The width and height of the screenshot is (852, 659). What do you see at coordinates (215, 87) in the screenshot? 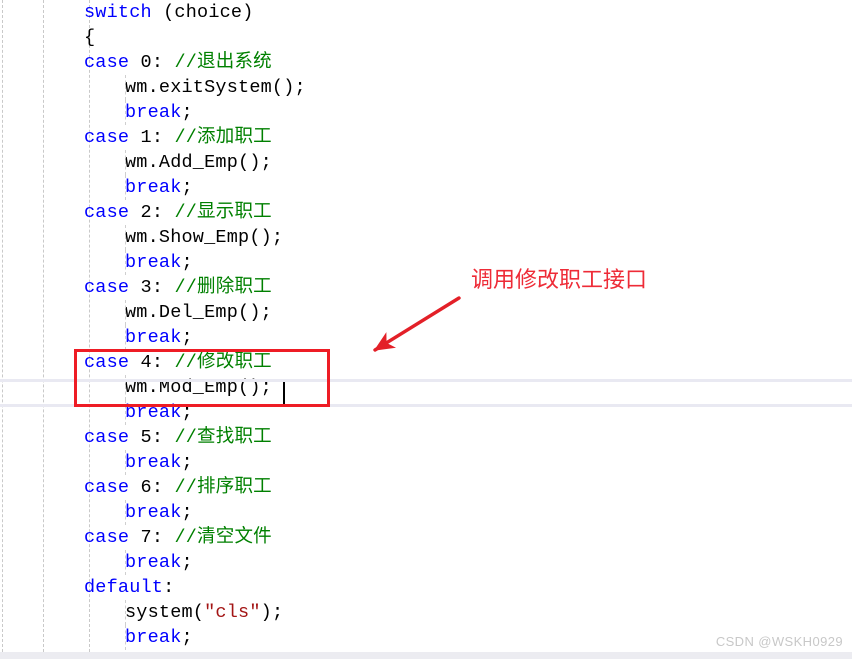
I see `code-token-plain: wm.exitSystem();` at bounding box center [215, 87].